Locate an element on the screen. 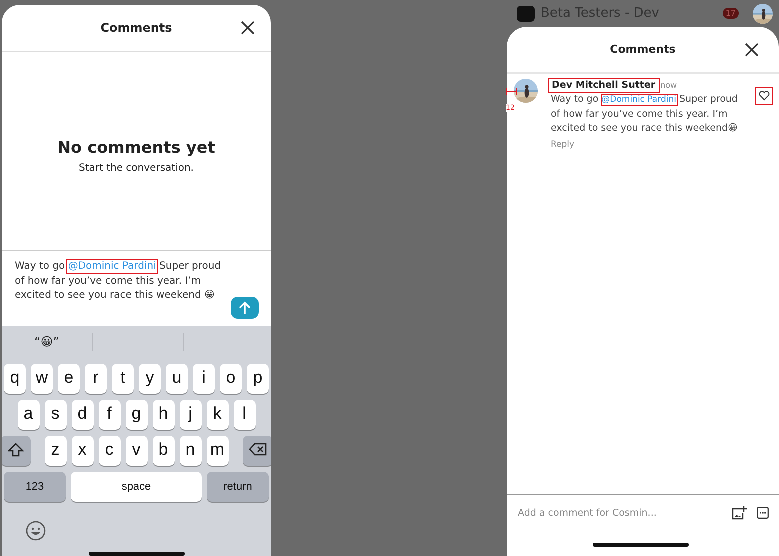  keyboard-key: m is located at coordinates (217, 451).